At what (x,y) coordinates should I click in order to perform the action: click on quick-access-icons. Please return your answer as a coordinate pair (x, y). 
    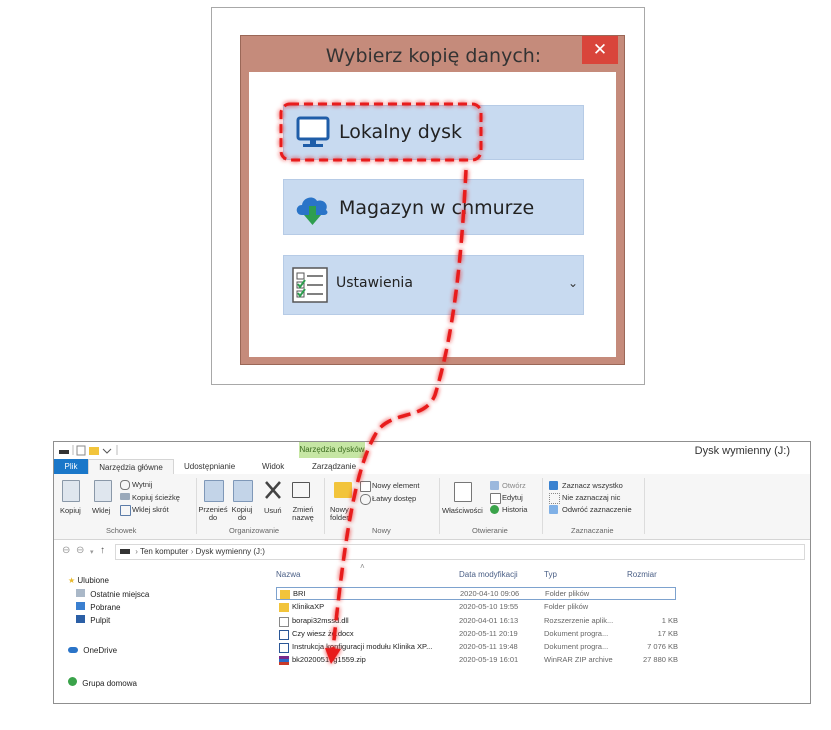
    Looking at the image, I should click on (88, 450).